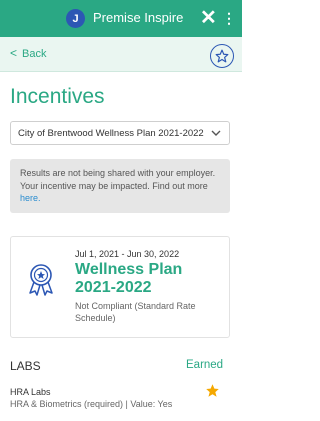 The height and width of the screenshot is (421, 320). I want to click on window-title: Premise Inspire, so click(138, 17).